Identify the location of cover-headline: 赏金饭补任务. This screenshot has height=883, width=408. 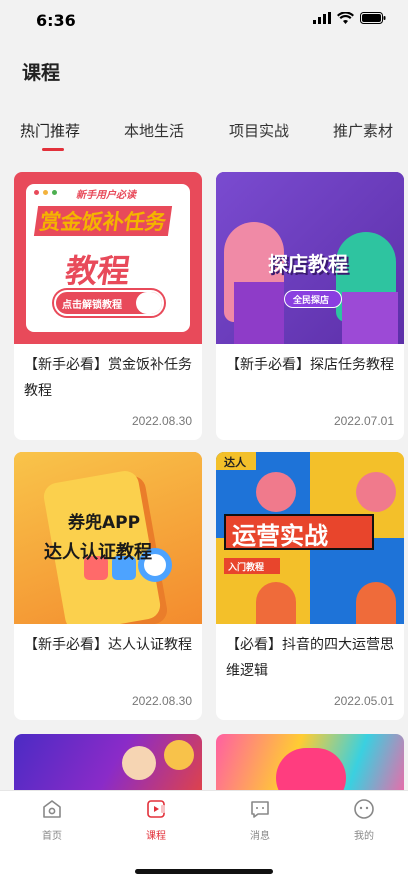
(103, 221).